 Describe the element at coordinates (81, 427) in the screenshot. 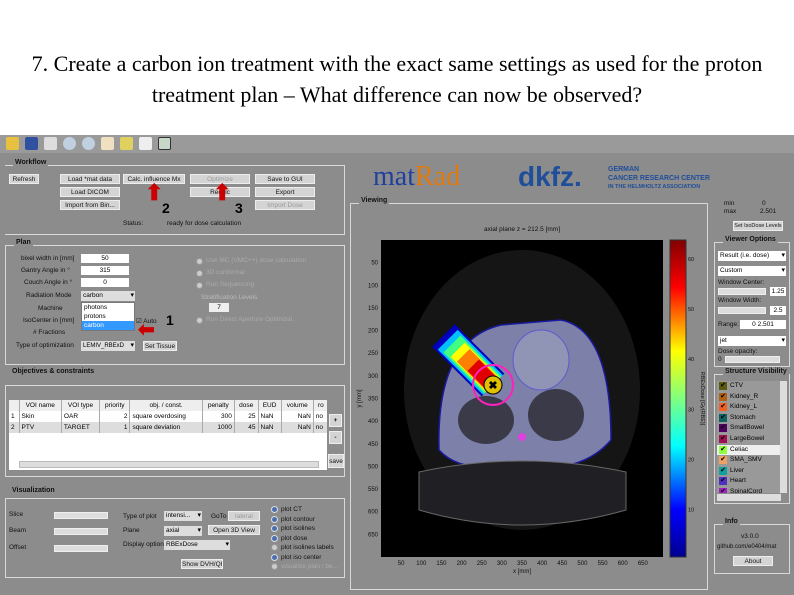

I see `cell: TARGET` at that location.